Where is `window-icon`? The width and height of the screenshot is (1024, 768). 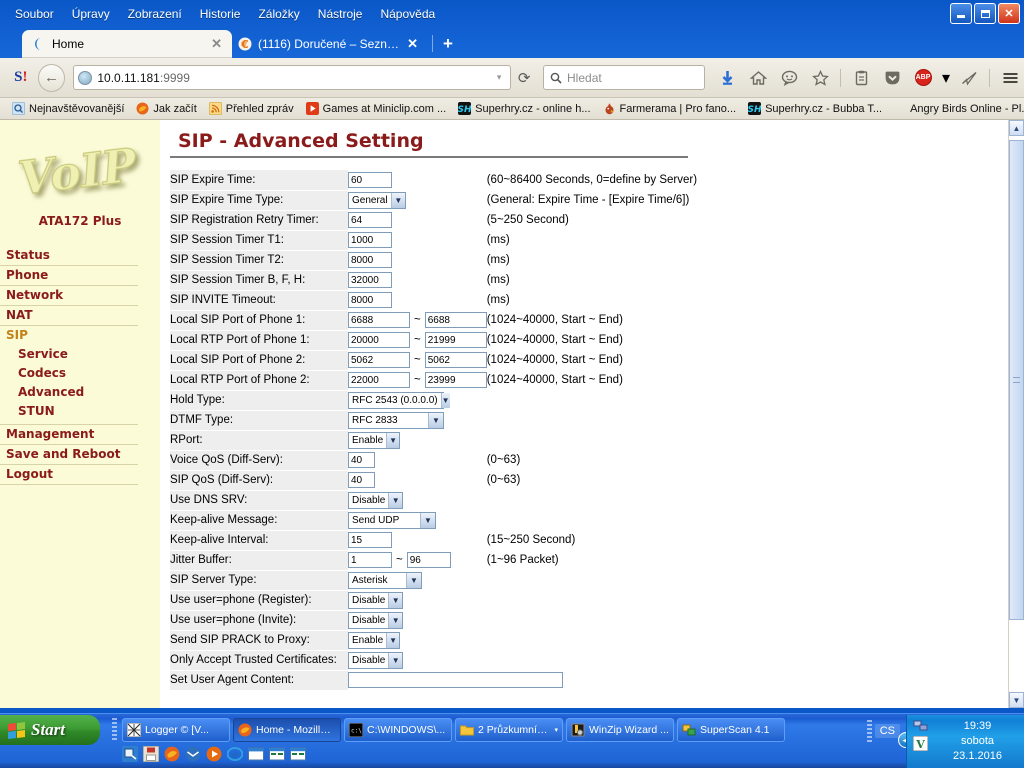 window-icon is located at coordinates (256, 754).